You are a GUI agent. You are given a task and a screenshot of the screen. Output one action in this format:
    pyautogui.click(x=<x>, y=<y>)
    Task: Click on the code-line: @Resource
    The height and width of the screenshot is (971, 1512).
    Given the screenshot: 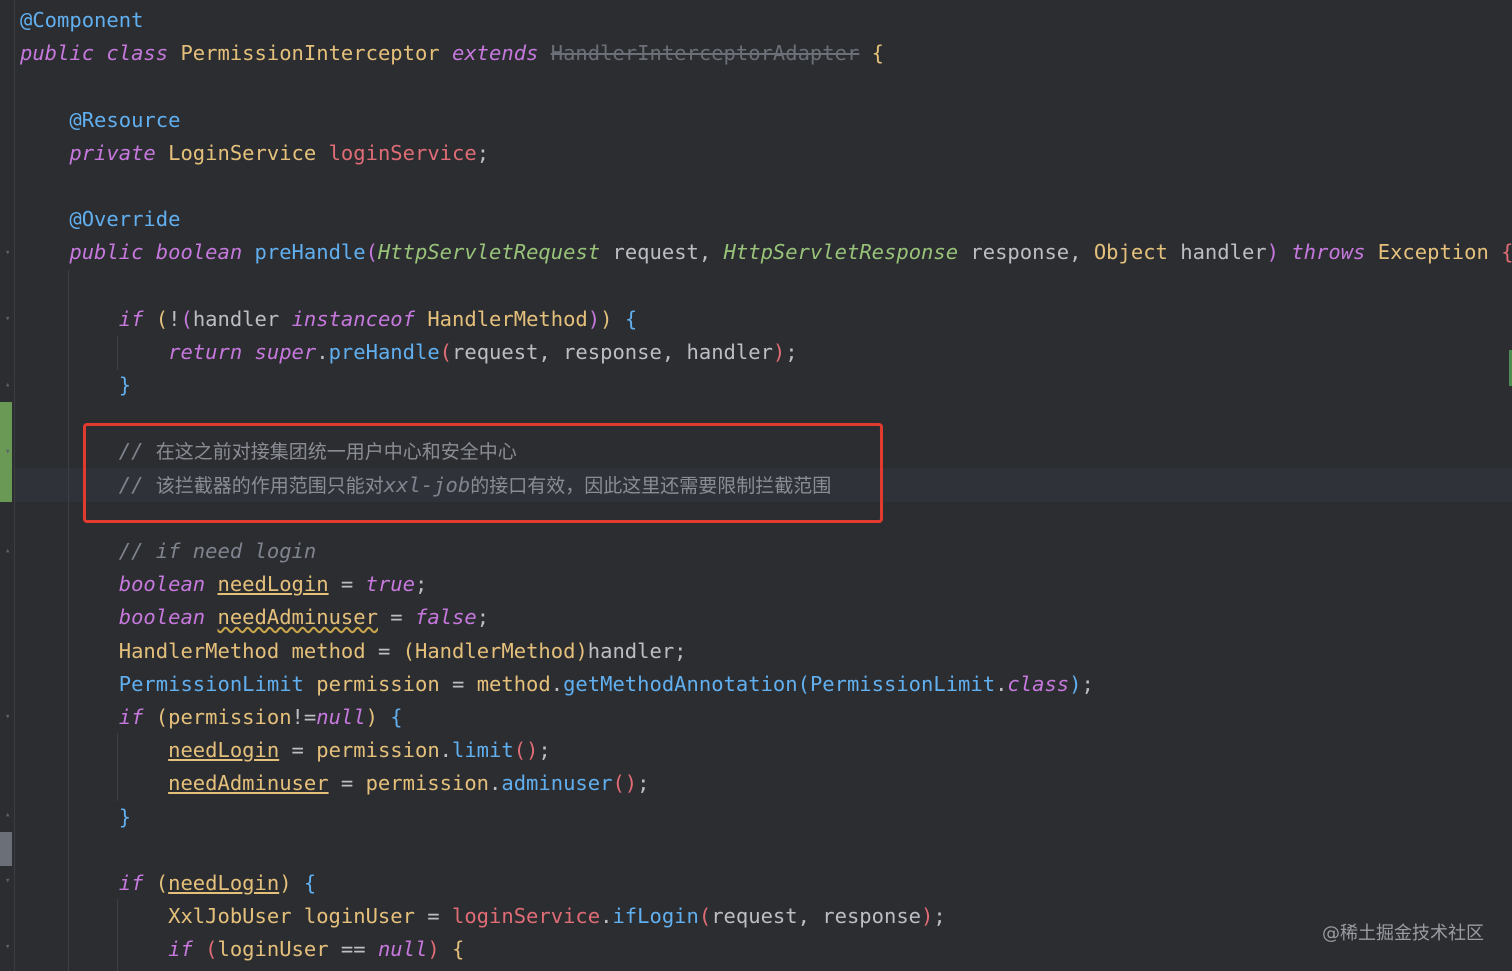 What is the action you would take?
    pyautogui.click(x=766, y=120)
    